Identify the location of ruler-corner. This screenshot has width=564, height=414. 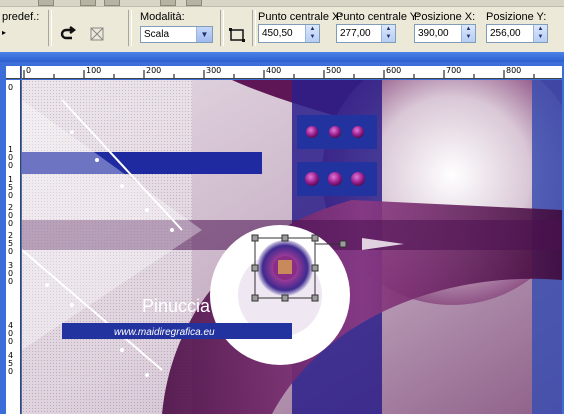
(13, 72).